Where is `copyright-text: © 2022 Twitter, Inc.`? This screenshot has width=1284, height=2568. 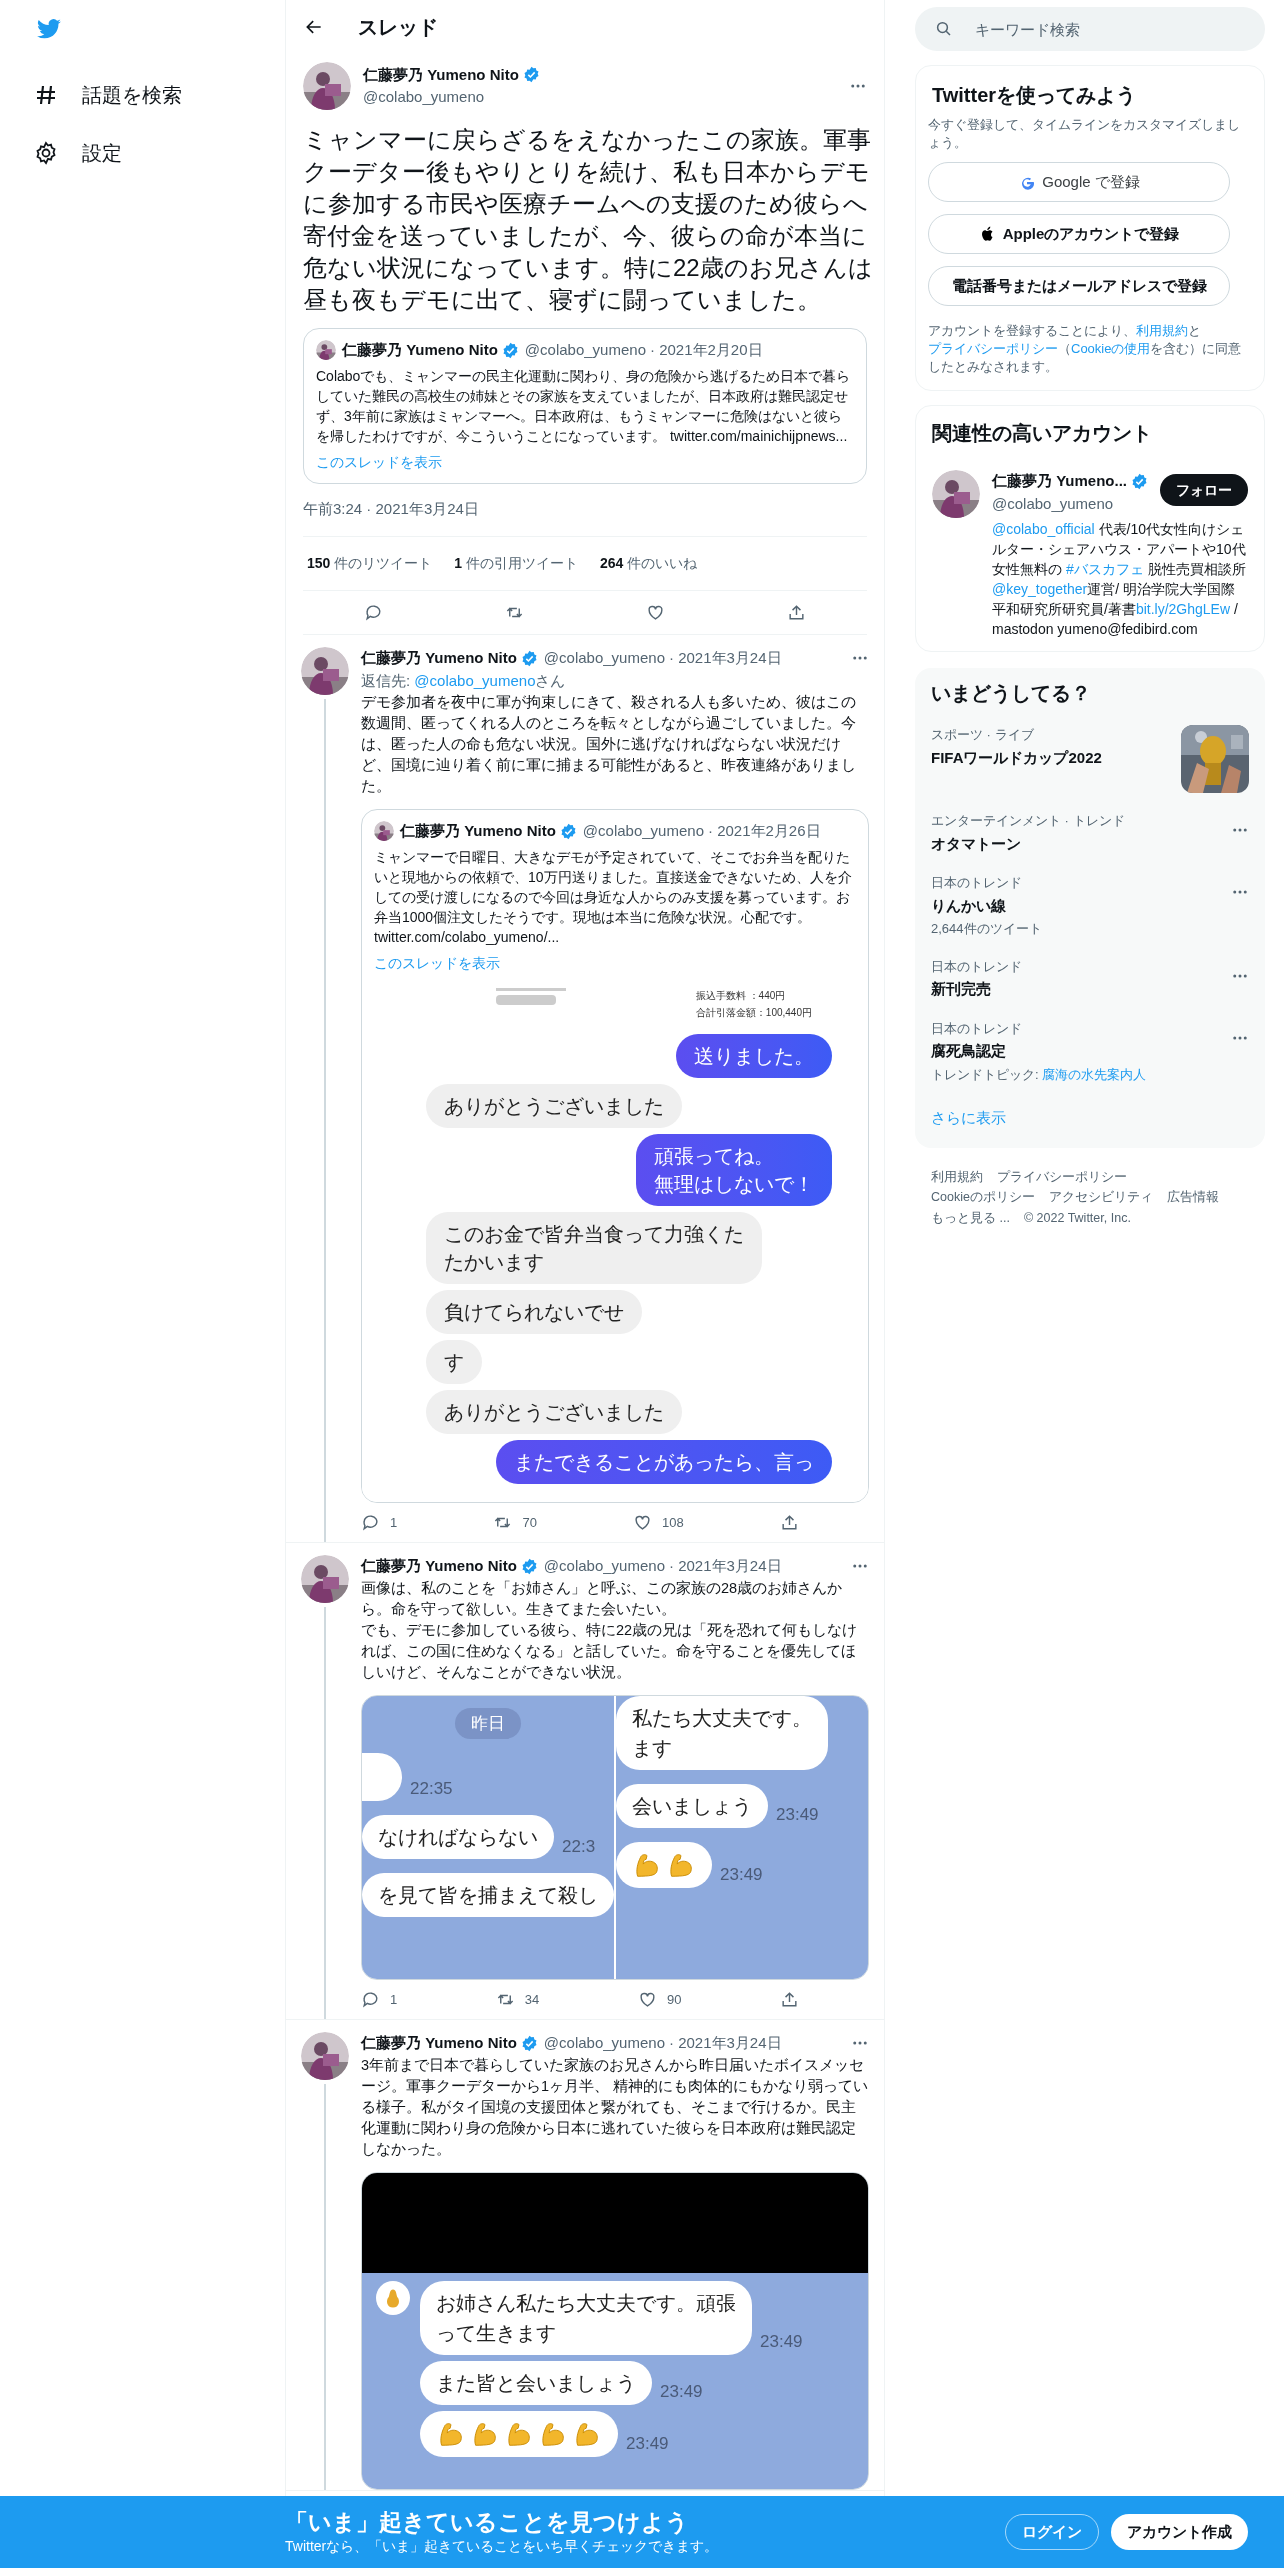
copyright-text: © 2022 Twitter, Inc. is located at coordinates (1077, 1218).